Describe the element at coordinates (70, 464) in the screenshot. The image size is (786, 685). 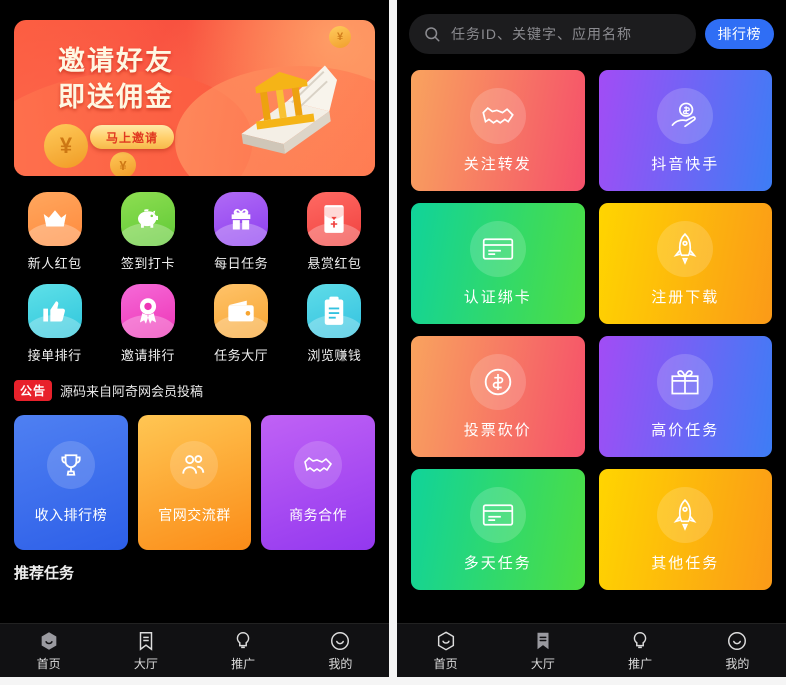
I see `trophy-icon` at that location.